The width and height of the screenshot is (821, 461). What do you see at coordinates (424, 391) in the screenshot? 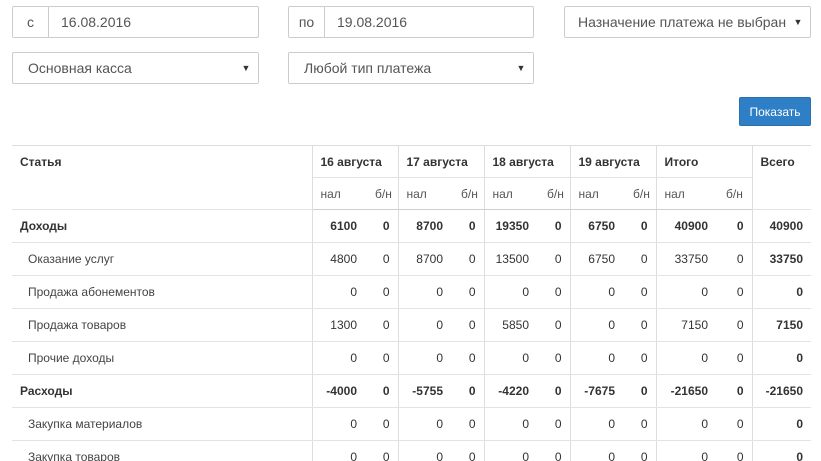
I see `cell-cash: -5755` at bounding box center [424, 391].